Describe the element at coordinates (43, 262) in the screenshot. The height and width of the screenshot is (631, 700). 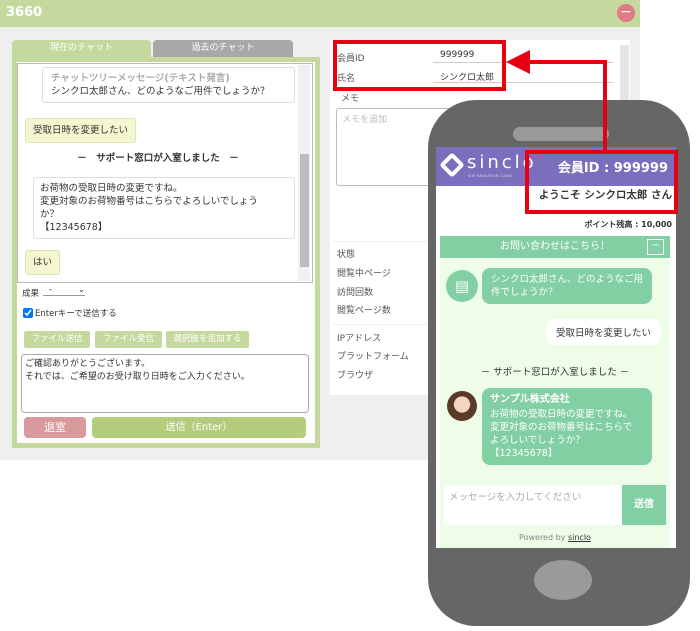
I see `customer-message: はい` at that location.